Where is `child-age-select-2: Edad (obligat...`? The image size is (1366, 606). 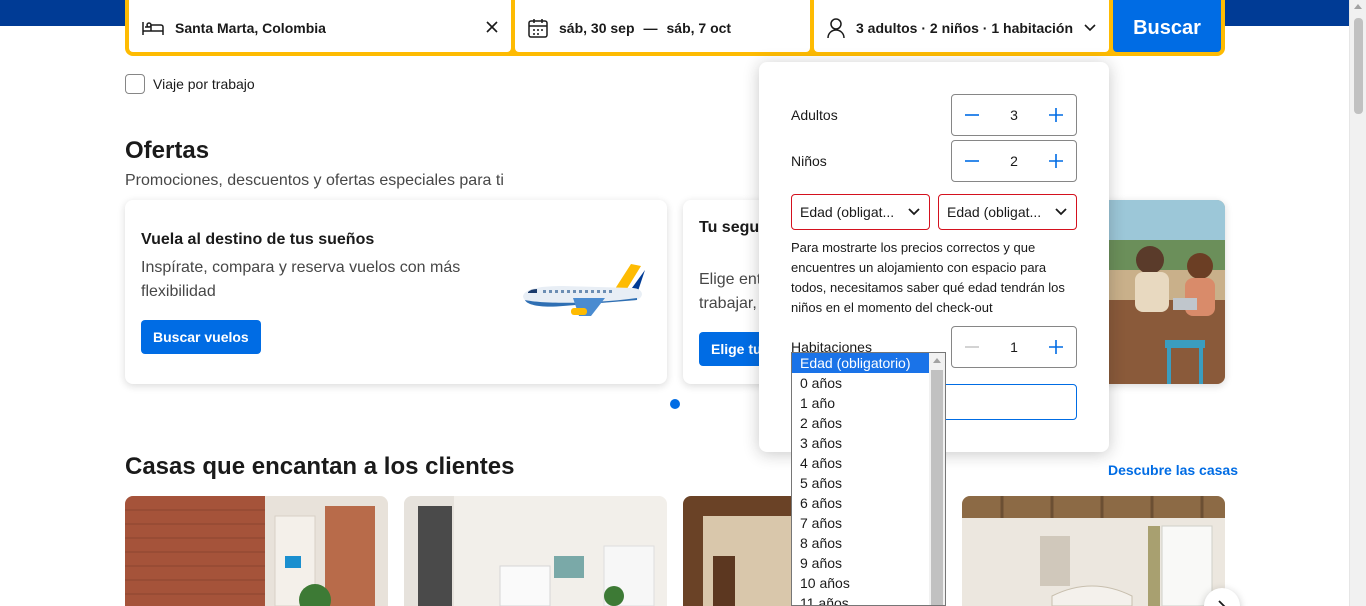
child-age-select-2: Edad (obligat... is located at coordinates (1007, 212).